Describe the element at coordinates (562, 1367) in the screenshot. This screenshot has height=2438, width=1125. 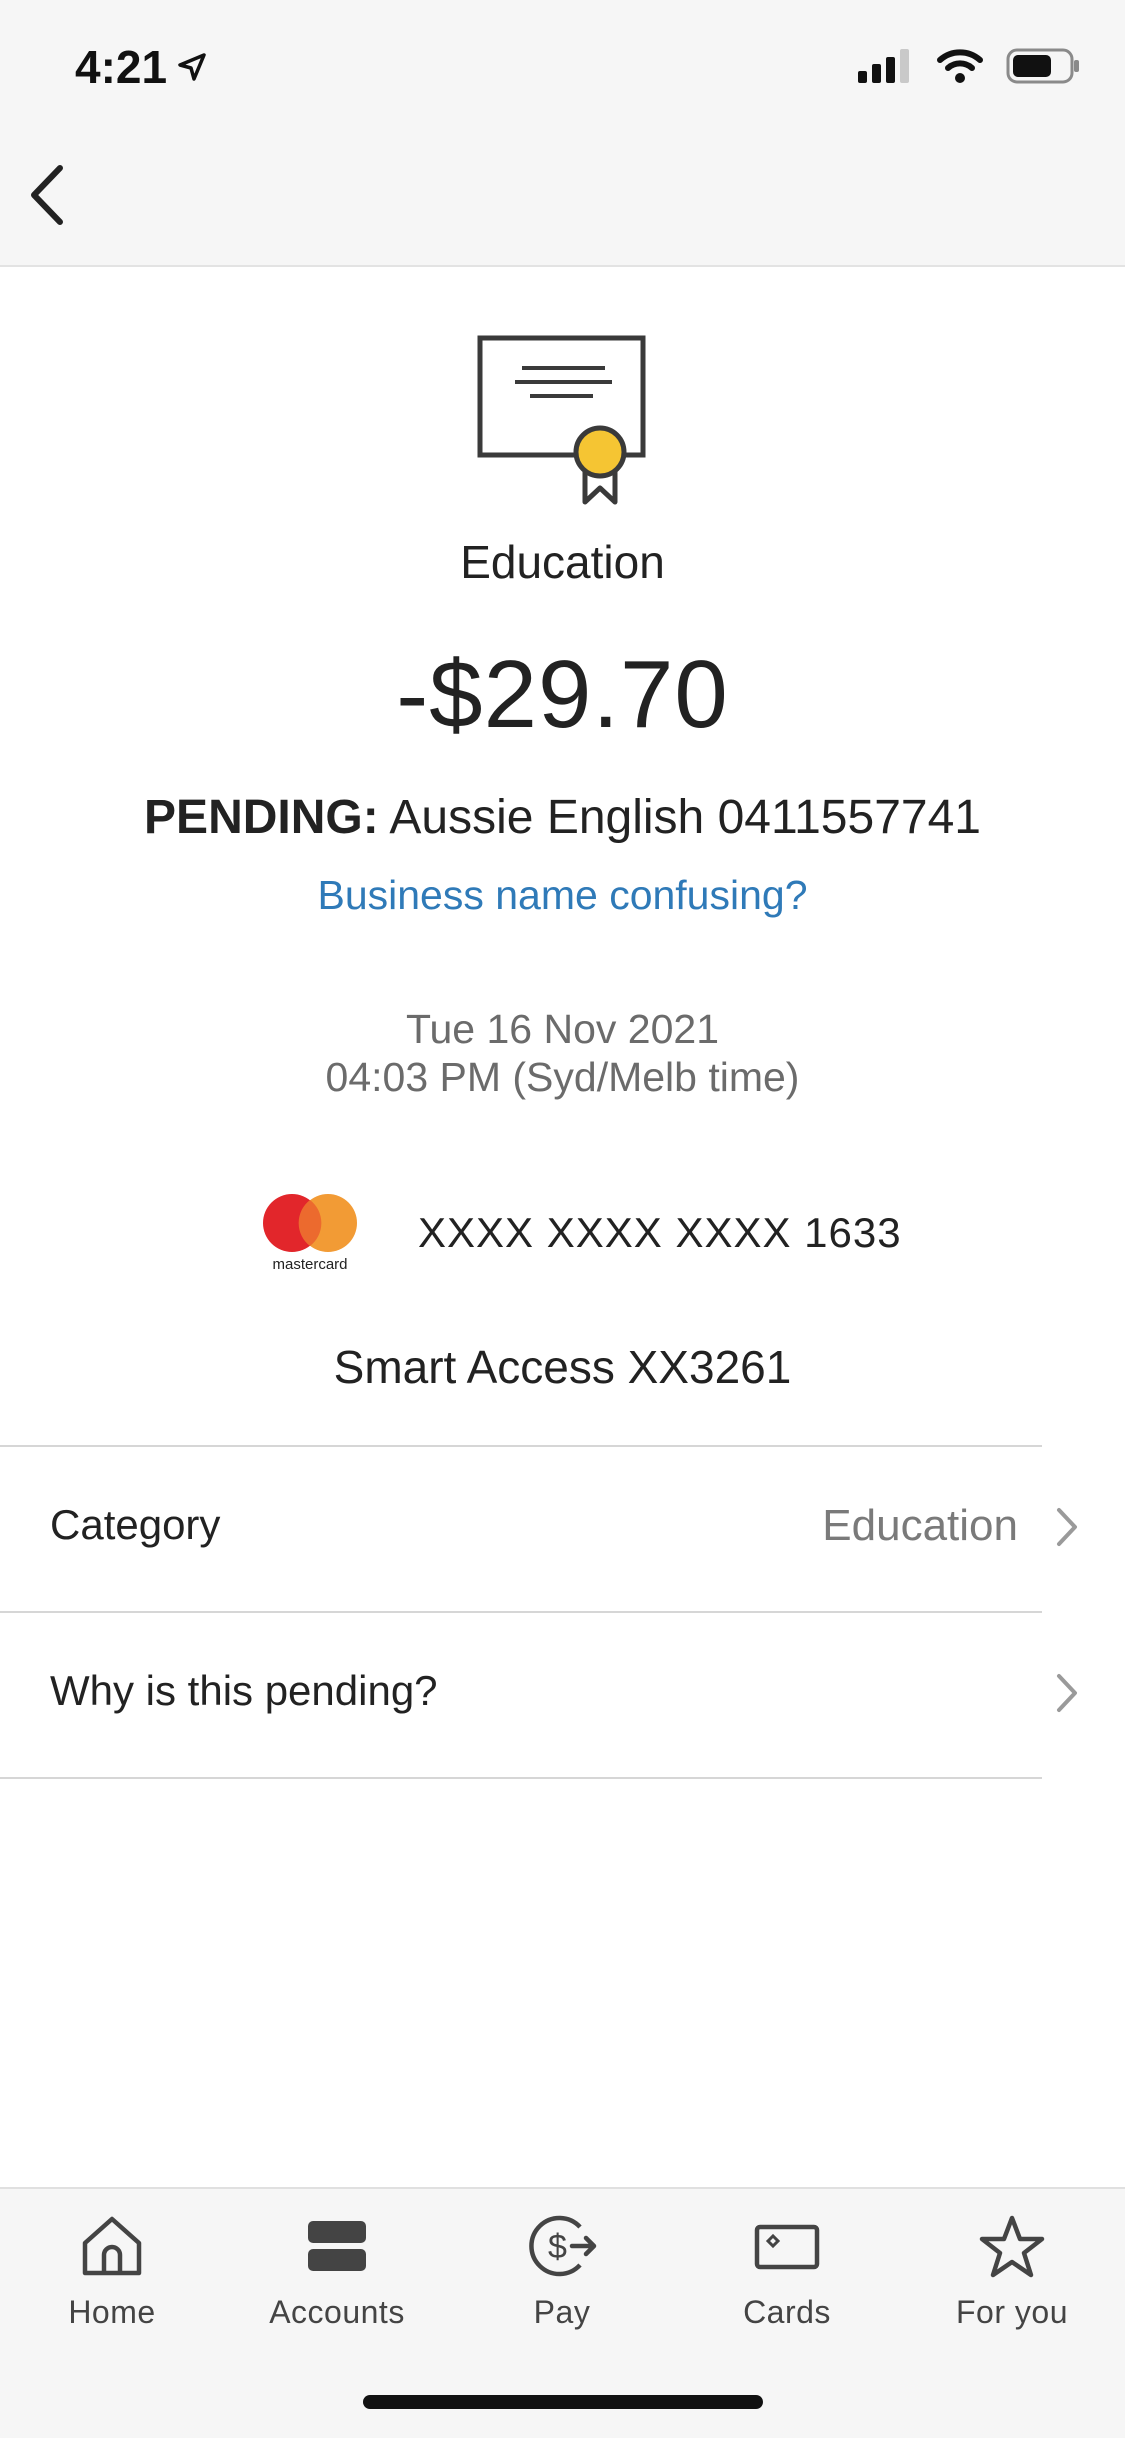
I see `account-name: Smart Access XX3261` at that location.